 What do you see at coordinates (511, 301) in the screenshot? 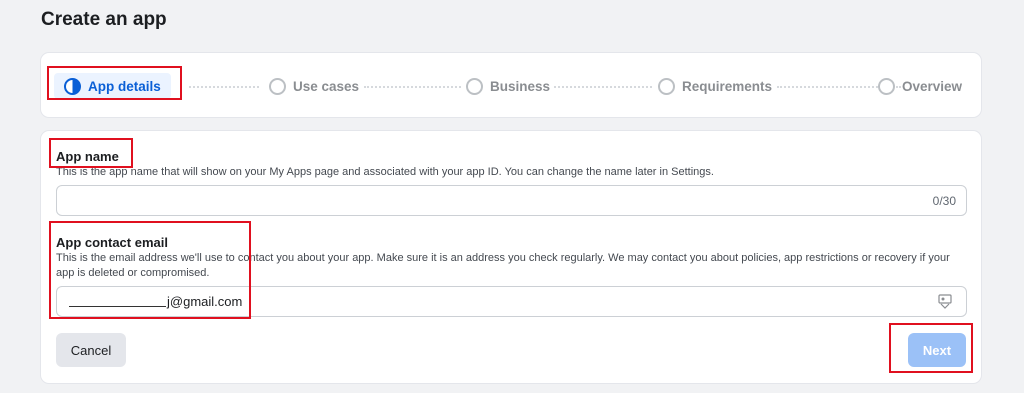
I see `contact-email-input: j@gmail.com` at bounding box center [511, 301].